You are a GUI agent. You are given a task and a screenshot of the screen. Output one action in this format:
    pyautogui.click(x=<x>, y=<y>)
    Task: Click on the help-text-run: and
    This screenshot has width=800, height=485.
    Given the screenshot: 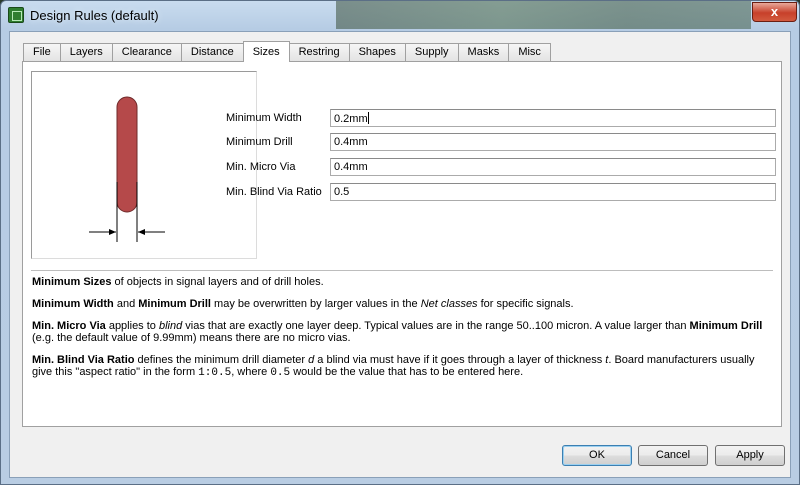 What is the action you would take?
    pyautogui.click(x=126, y=304)
    